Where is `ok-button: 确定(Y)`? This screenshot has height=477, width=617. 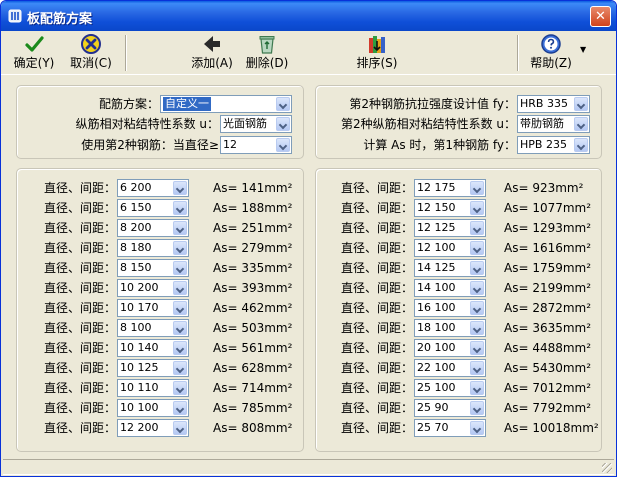 ok-button: 确定(Y) is located at coordinates (34, 53).